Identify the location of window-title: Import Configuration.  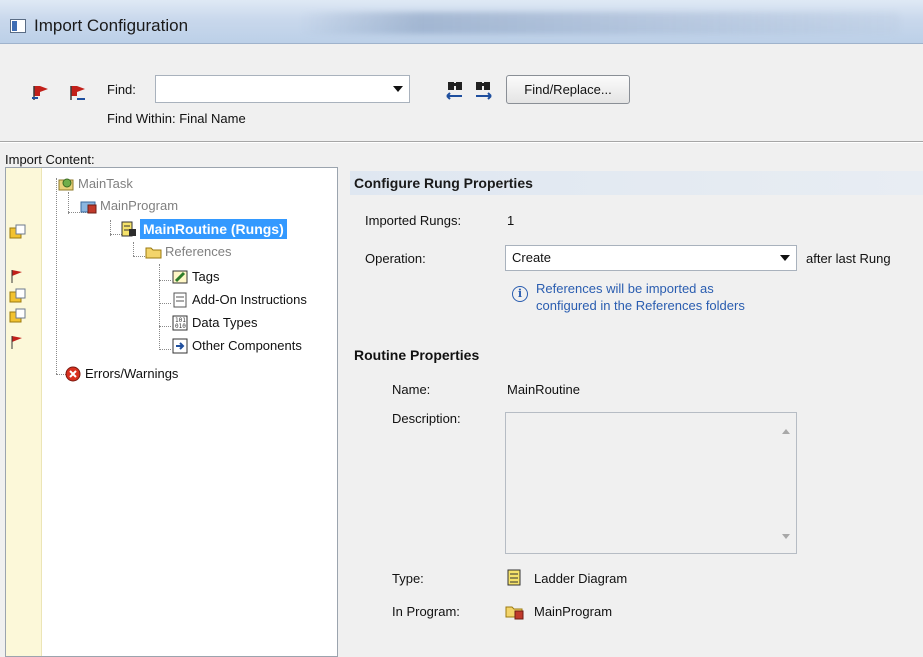
(111, 25).